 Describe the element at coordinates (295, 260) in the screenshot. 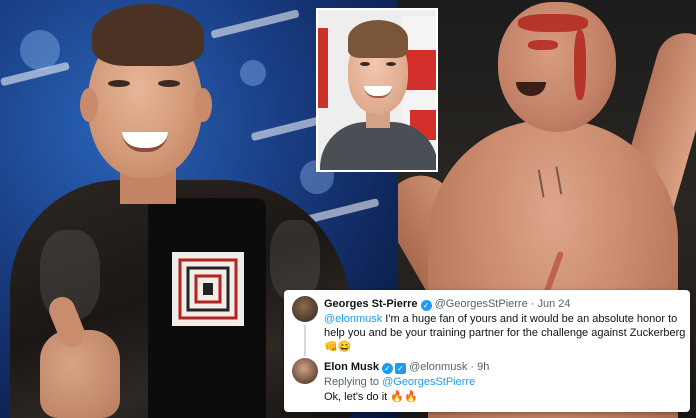

I see `jacket-highlight` at that location.